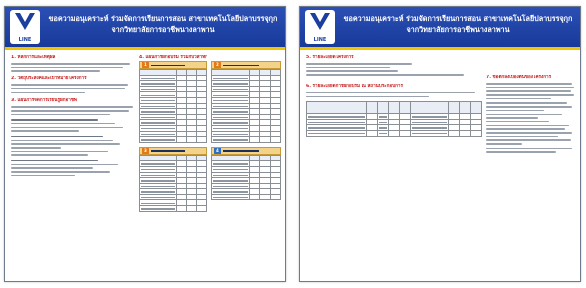 The width and height of the screenshot is (586, 288). What do you see at coordinates (519, 77) in the screenshot?
I see `section-heading: 7. ข้อตกลงเบื้องต้นของโครงการ` at bounding box center [519, 77].